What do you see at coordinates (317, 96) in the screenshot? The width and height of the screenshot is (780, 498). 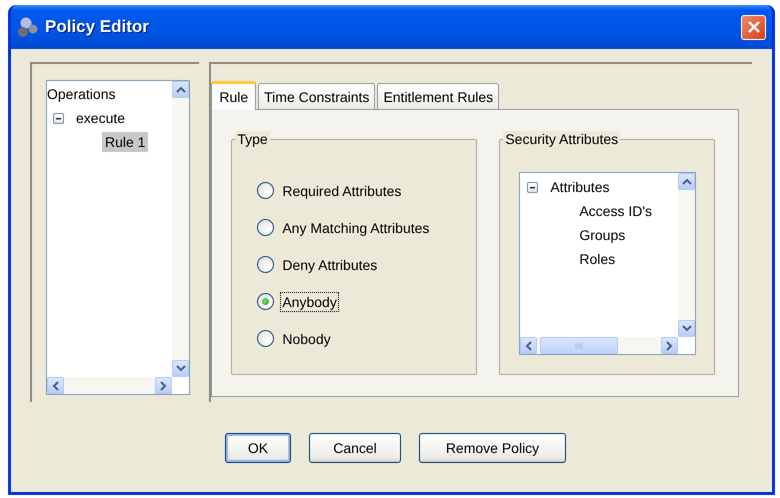 I see `tab: Time Constraints` at bounding box center [317, 96].